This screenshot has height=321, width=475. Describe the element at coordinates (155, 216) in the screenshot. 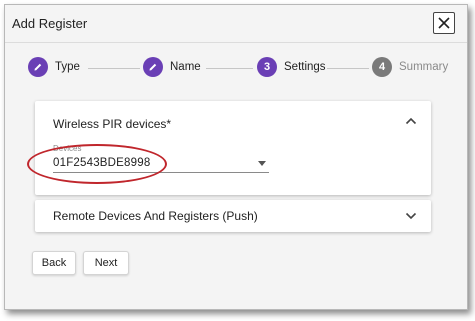

I see `remote-devices-panel-title: Remote Devices And Registers (Push)` at that location.